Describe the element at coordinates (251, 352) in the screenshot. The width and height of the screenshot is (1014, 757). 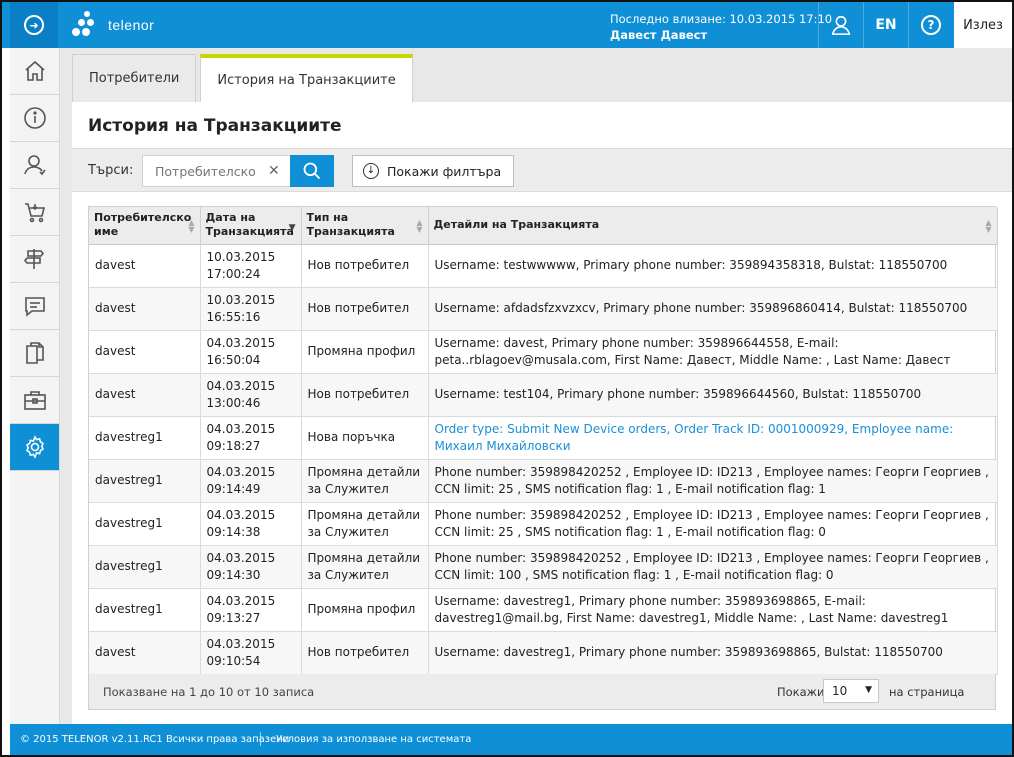
I see `cell-date: 04.03.2015 16:50:04` at that location.